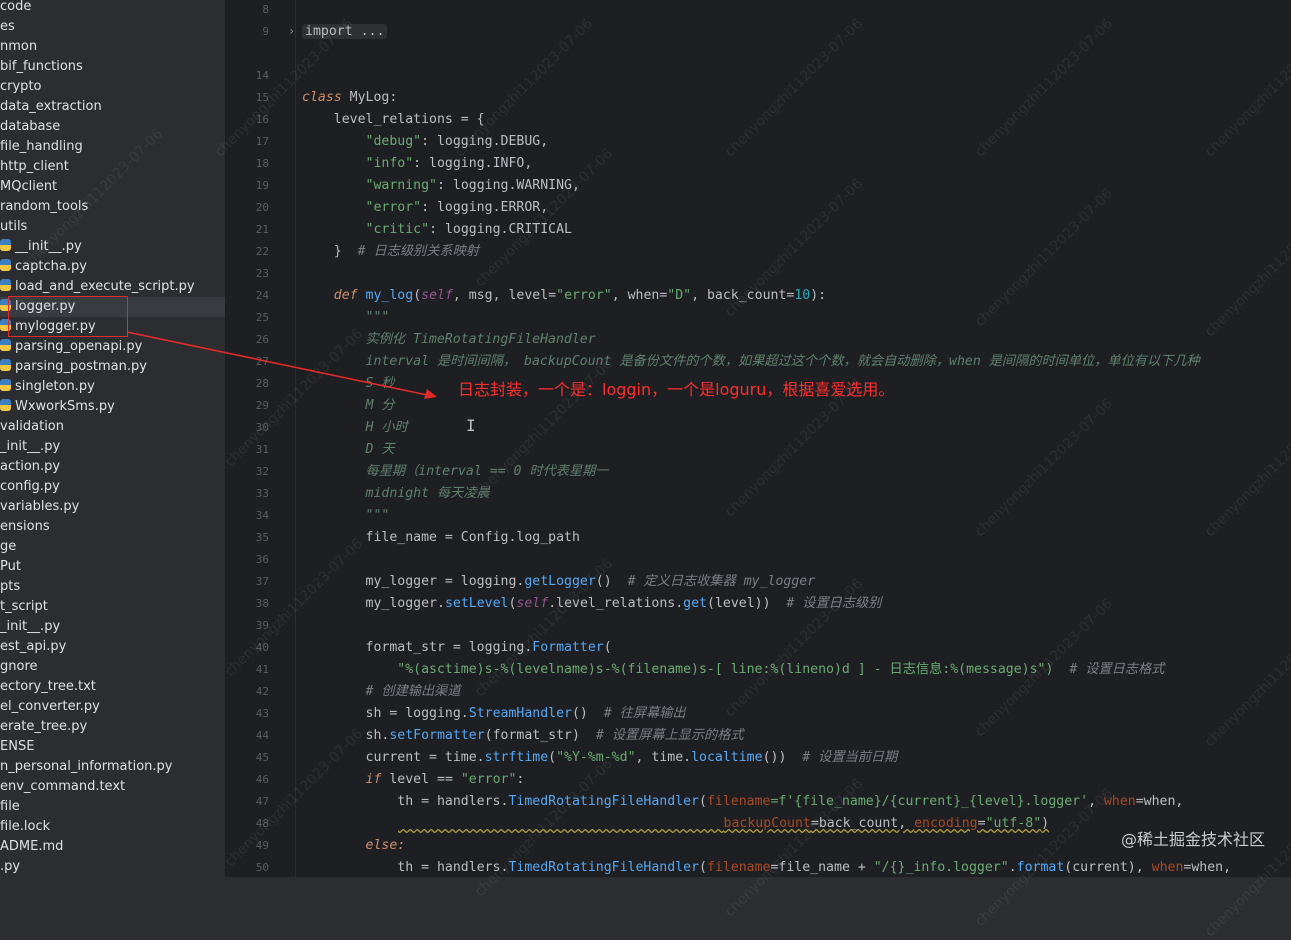  I want to click on annotation-arrow-icon, so click(281, 365).